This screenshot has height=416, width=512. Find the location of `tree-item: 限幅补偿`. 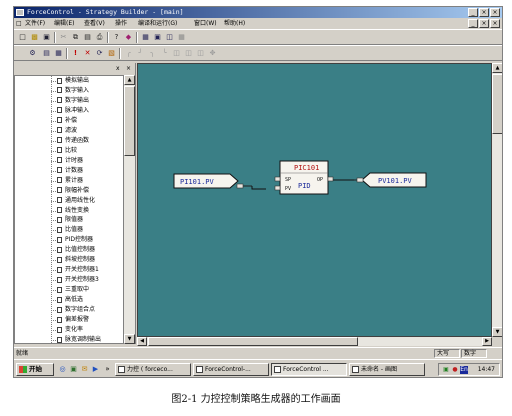

tree-item: 限幅补偿 is located at coordinates (70, 191).